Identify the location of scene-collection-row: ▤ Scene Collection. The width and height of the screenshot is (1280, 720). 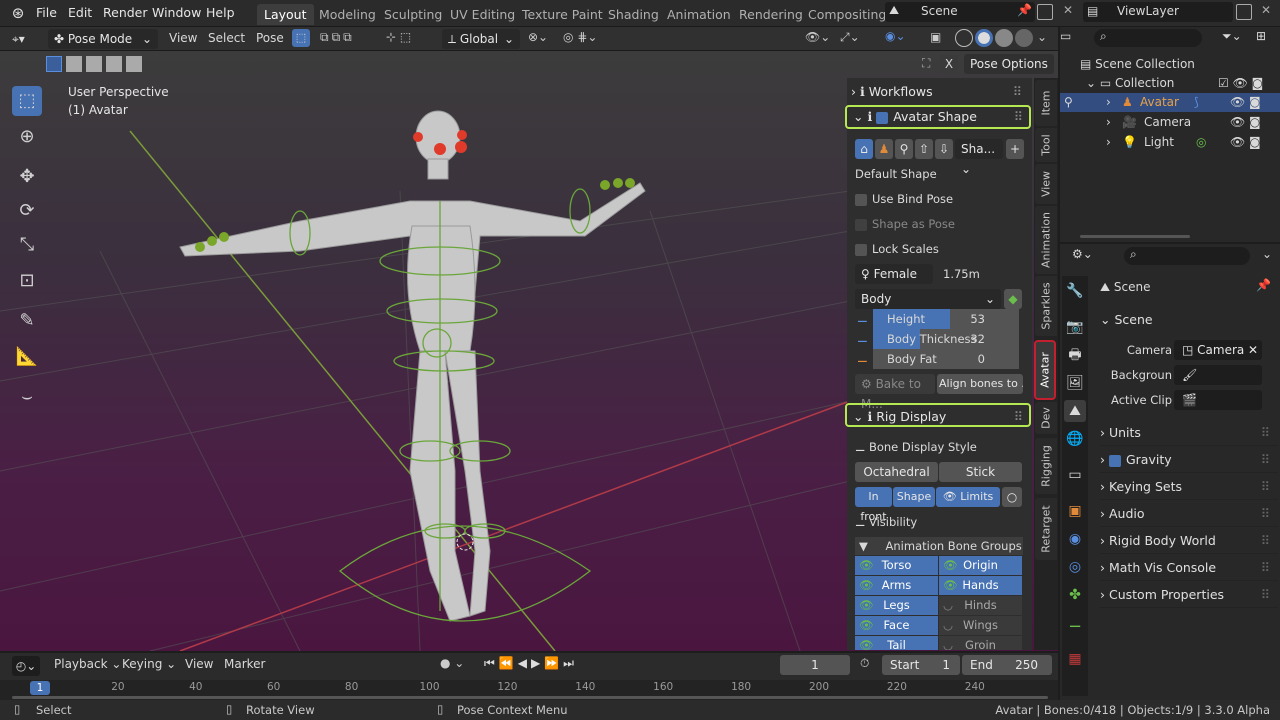
(1137, 64).